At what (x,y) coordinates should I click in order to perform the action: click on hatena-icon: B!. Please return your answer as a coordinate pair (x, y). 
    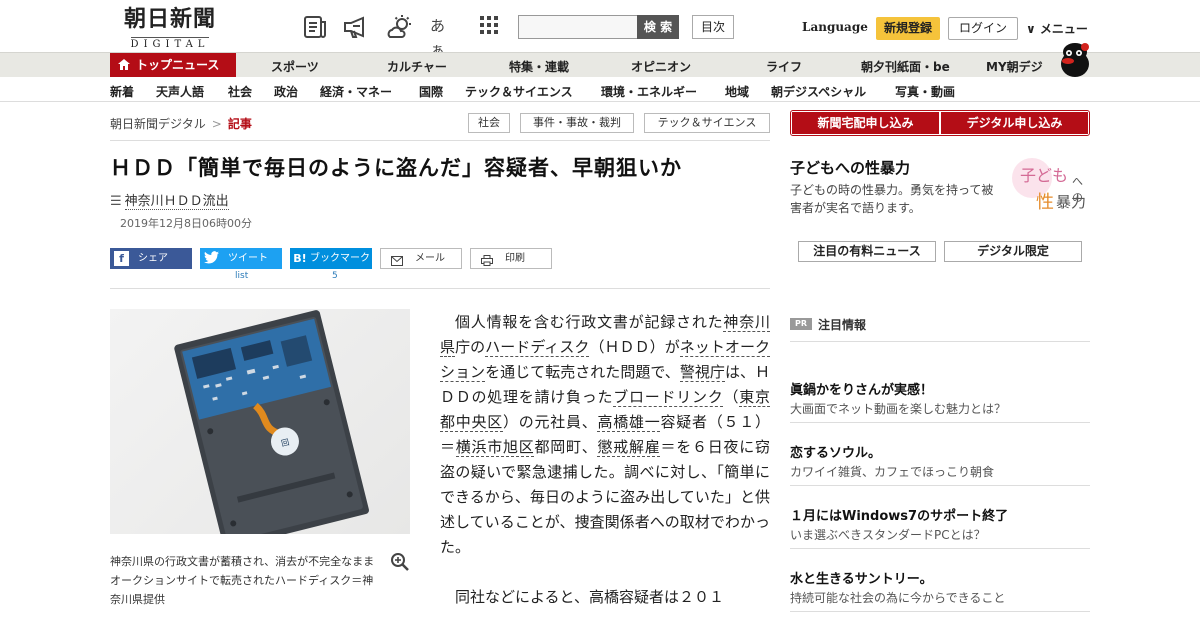
    Looking at the image, I should click on (300, 258).